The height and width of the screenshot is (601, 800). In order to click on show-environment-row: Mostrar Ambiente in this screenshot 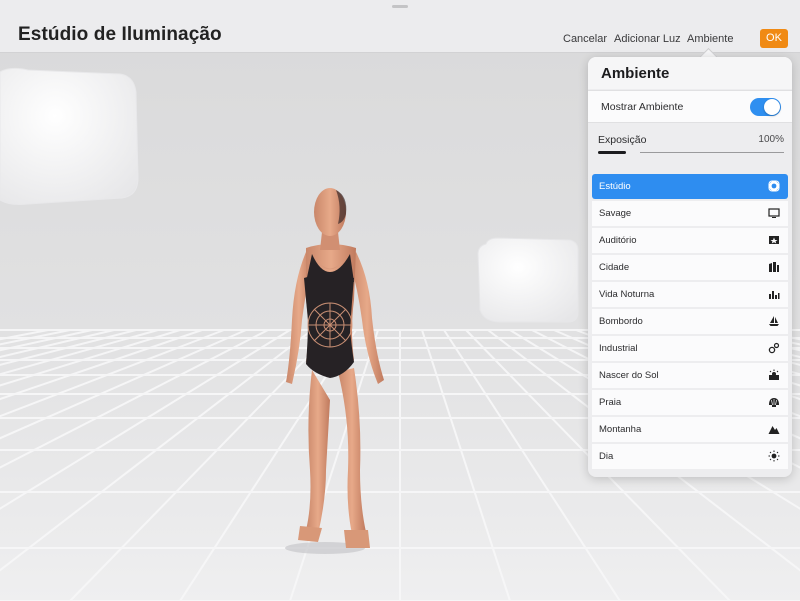, I will do `click(690, 106)`.